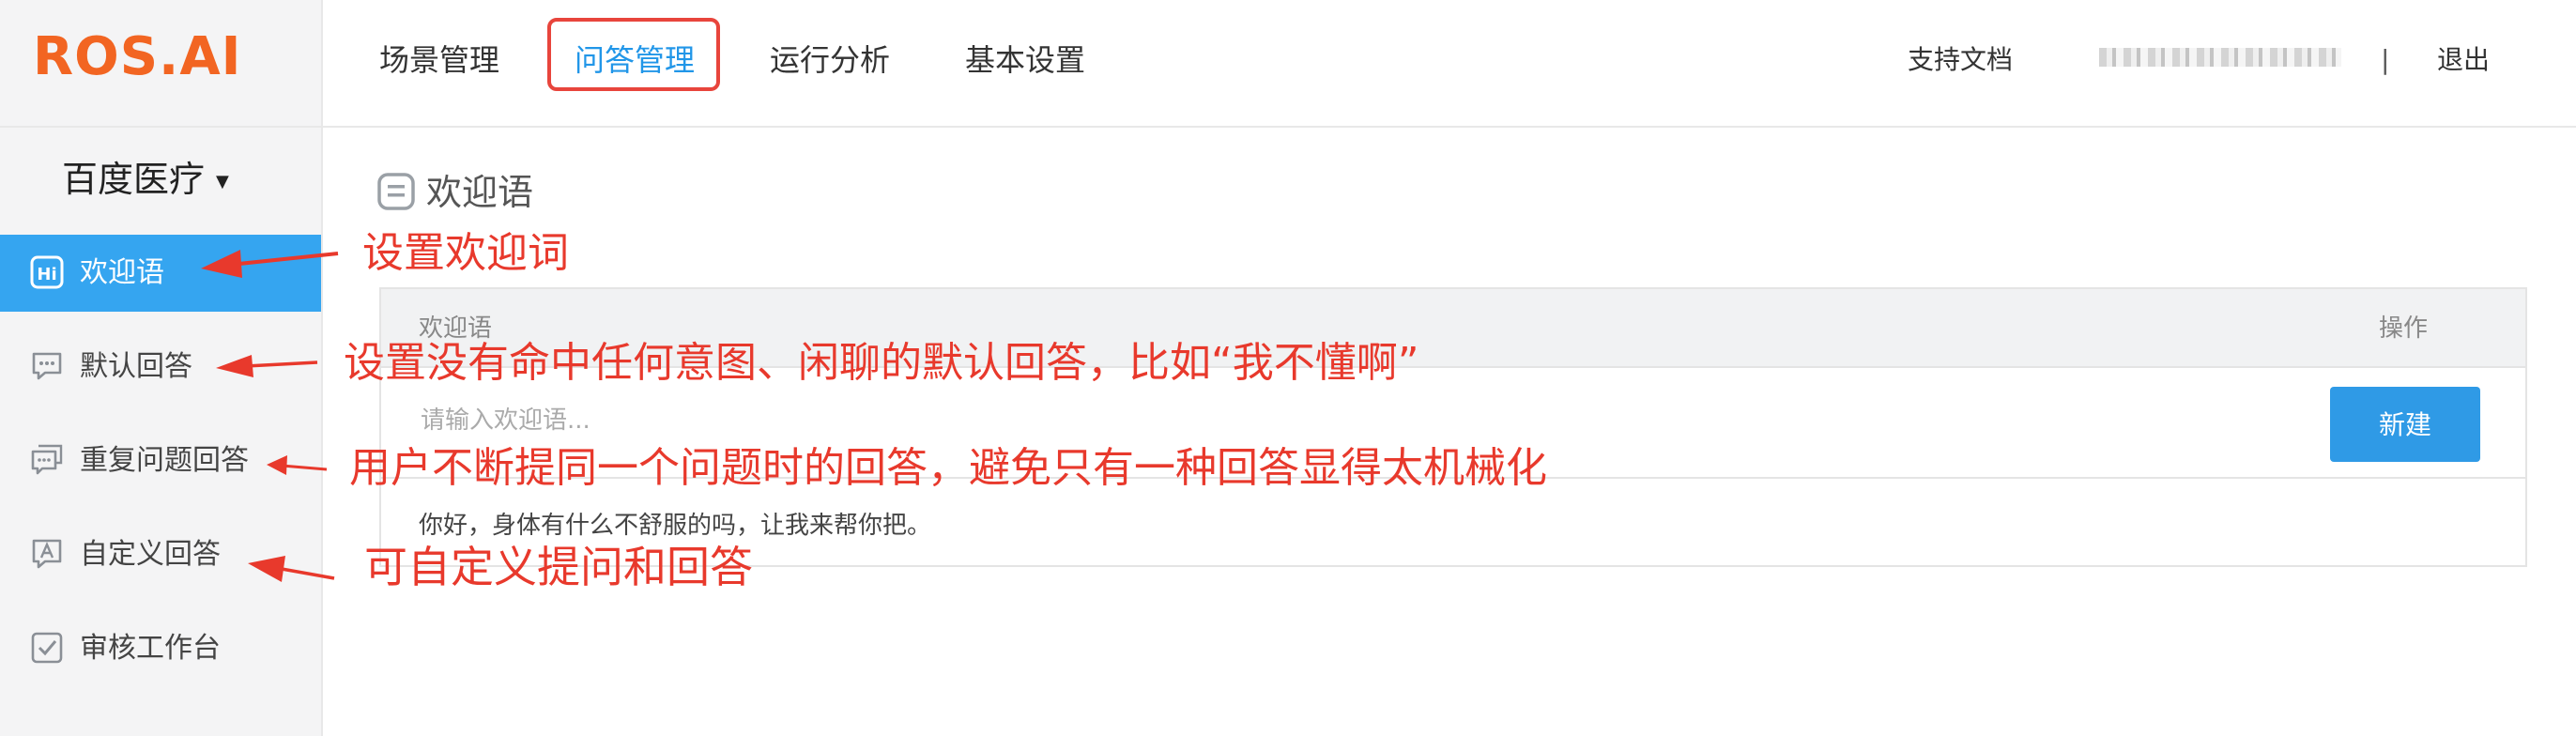  What do you see at coordinates (558, 567) in the screenshot?
I see `annotation-custom-answer: 可自定义提问和回答` at bounding box center [558, 567].